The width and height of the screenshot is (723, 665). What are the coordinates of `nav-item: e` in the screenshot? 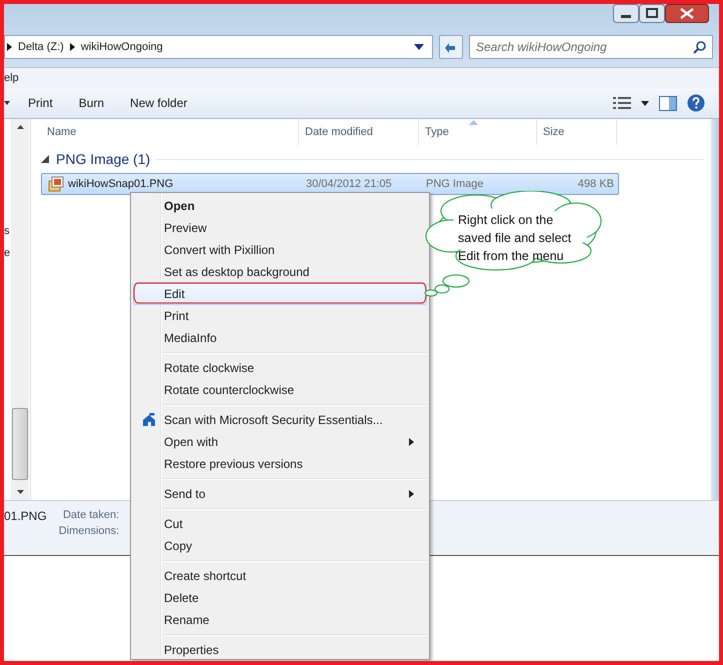 It's located at (7, 253).